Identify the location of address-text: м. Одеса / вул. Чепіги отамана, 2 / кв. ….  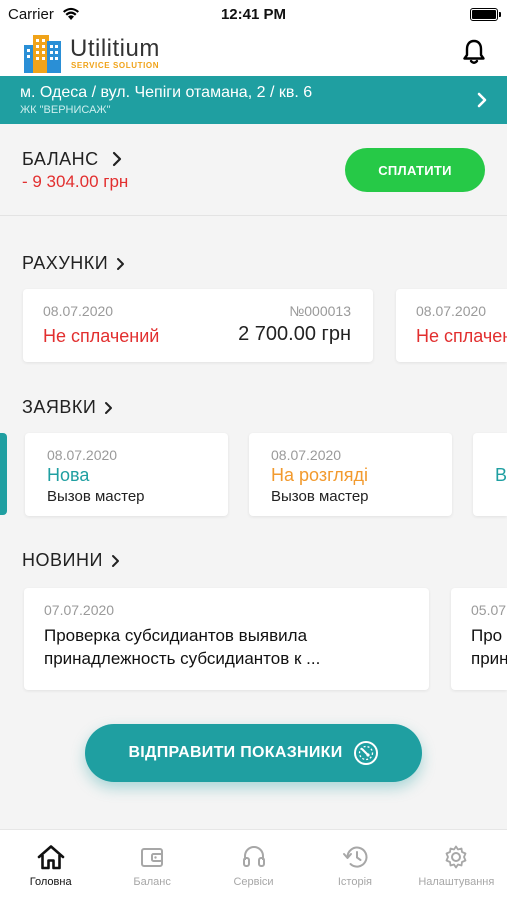
(166, 92).